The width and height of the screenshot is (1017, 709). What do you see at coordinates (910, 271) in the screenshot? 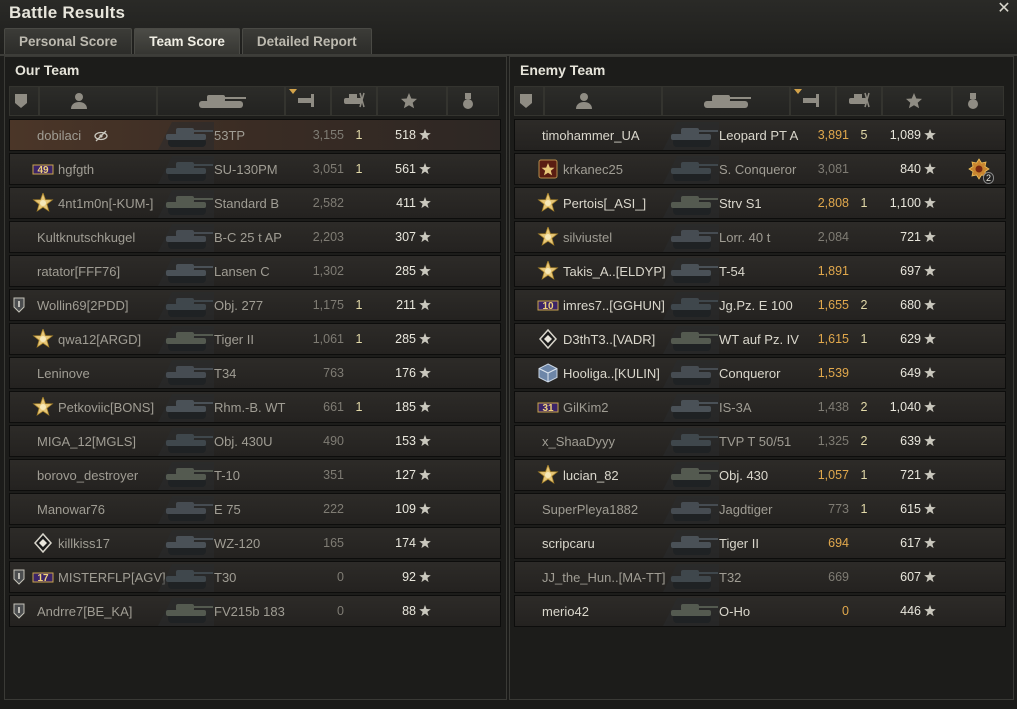
I see `xp-value: 697` at bounding box center [910, 271].